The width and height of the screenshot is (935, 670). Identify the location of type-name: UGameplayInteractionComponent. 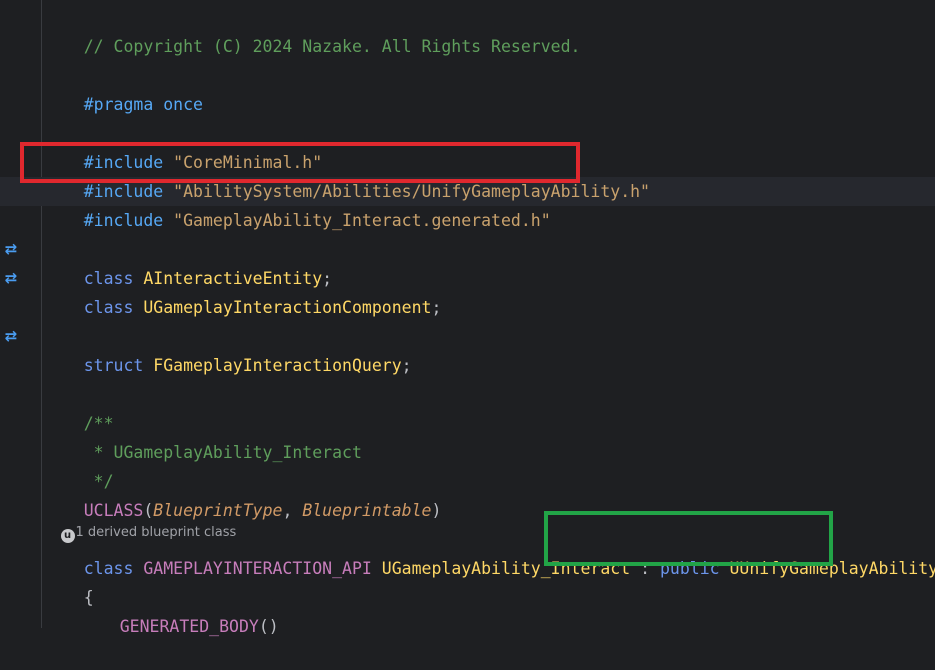
(287, 307).